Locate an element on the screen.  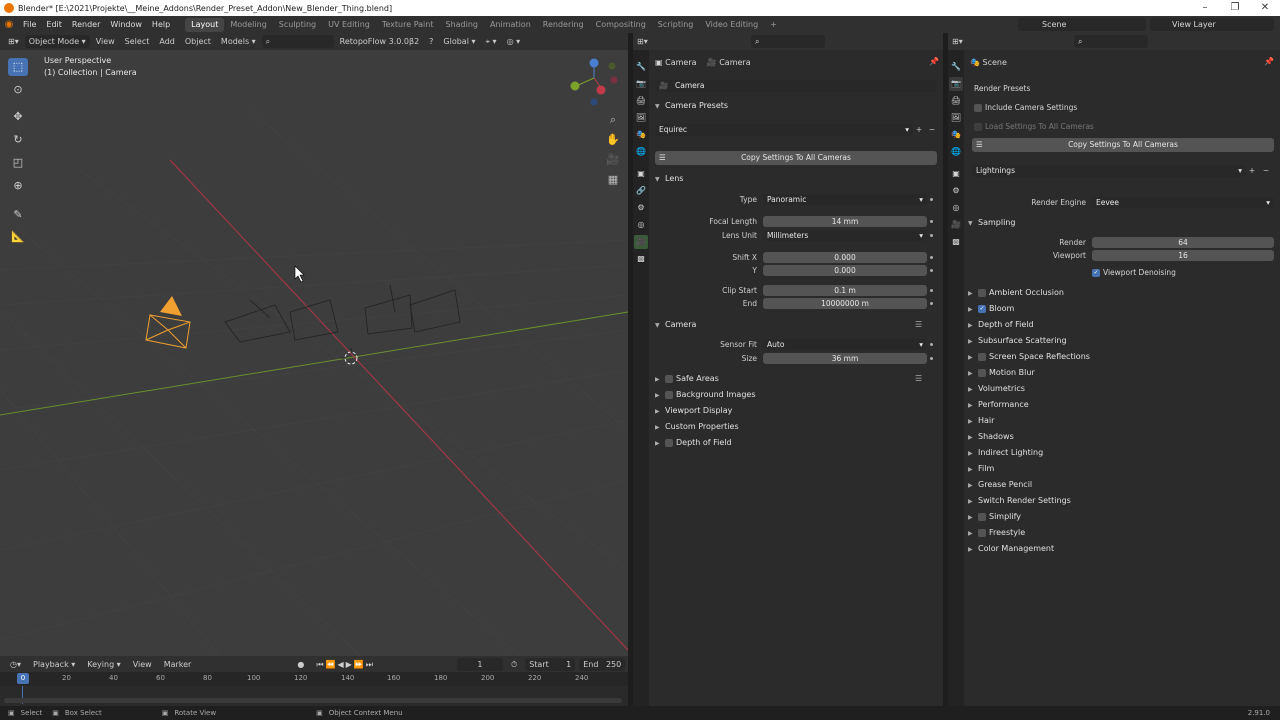
close-icon: ✕ is located at coordinates (1265, 8).